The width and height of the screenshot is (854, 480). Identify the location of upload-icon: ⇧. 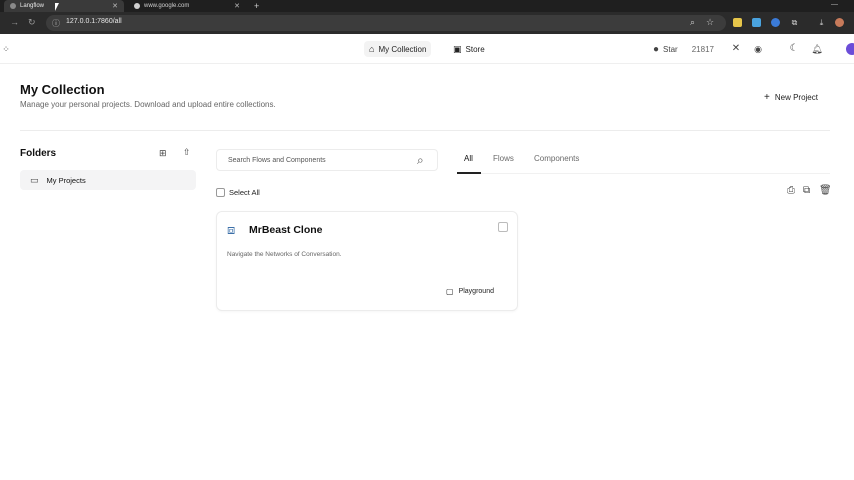
(187, 152).